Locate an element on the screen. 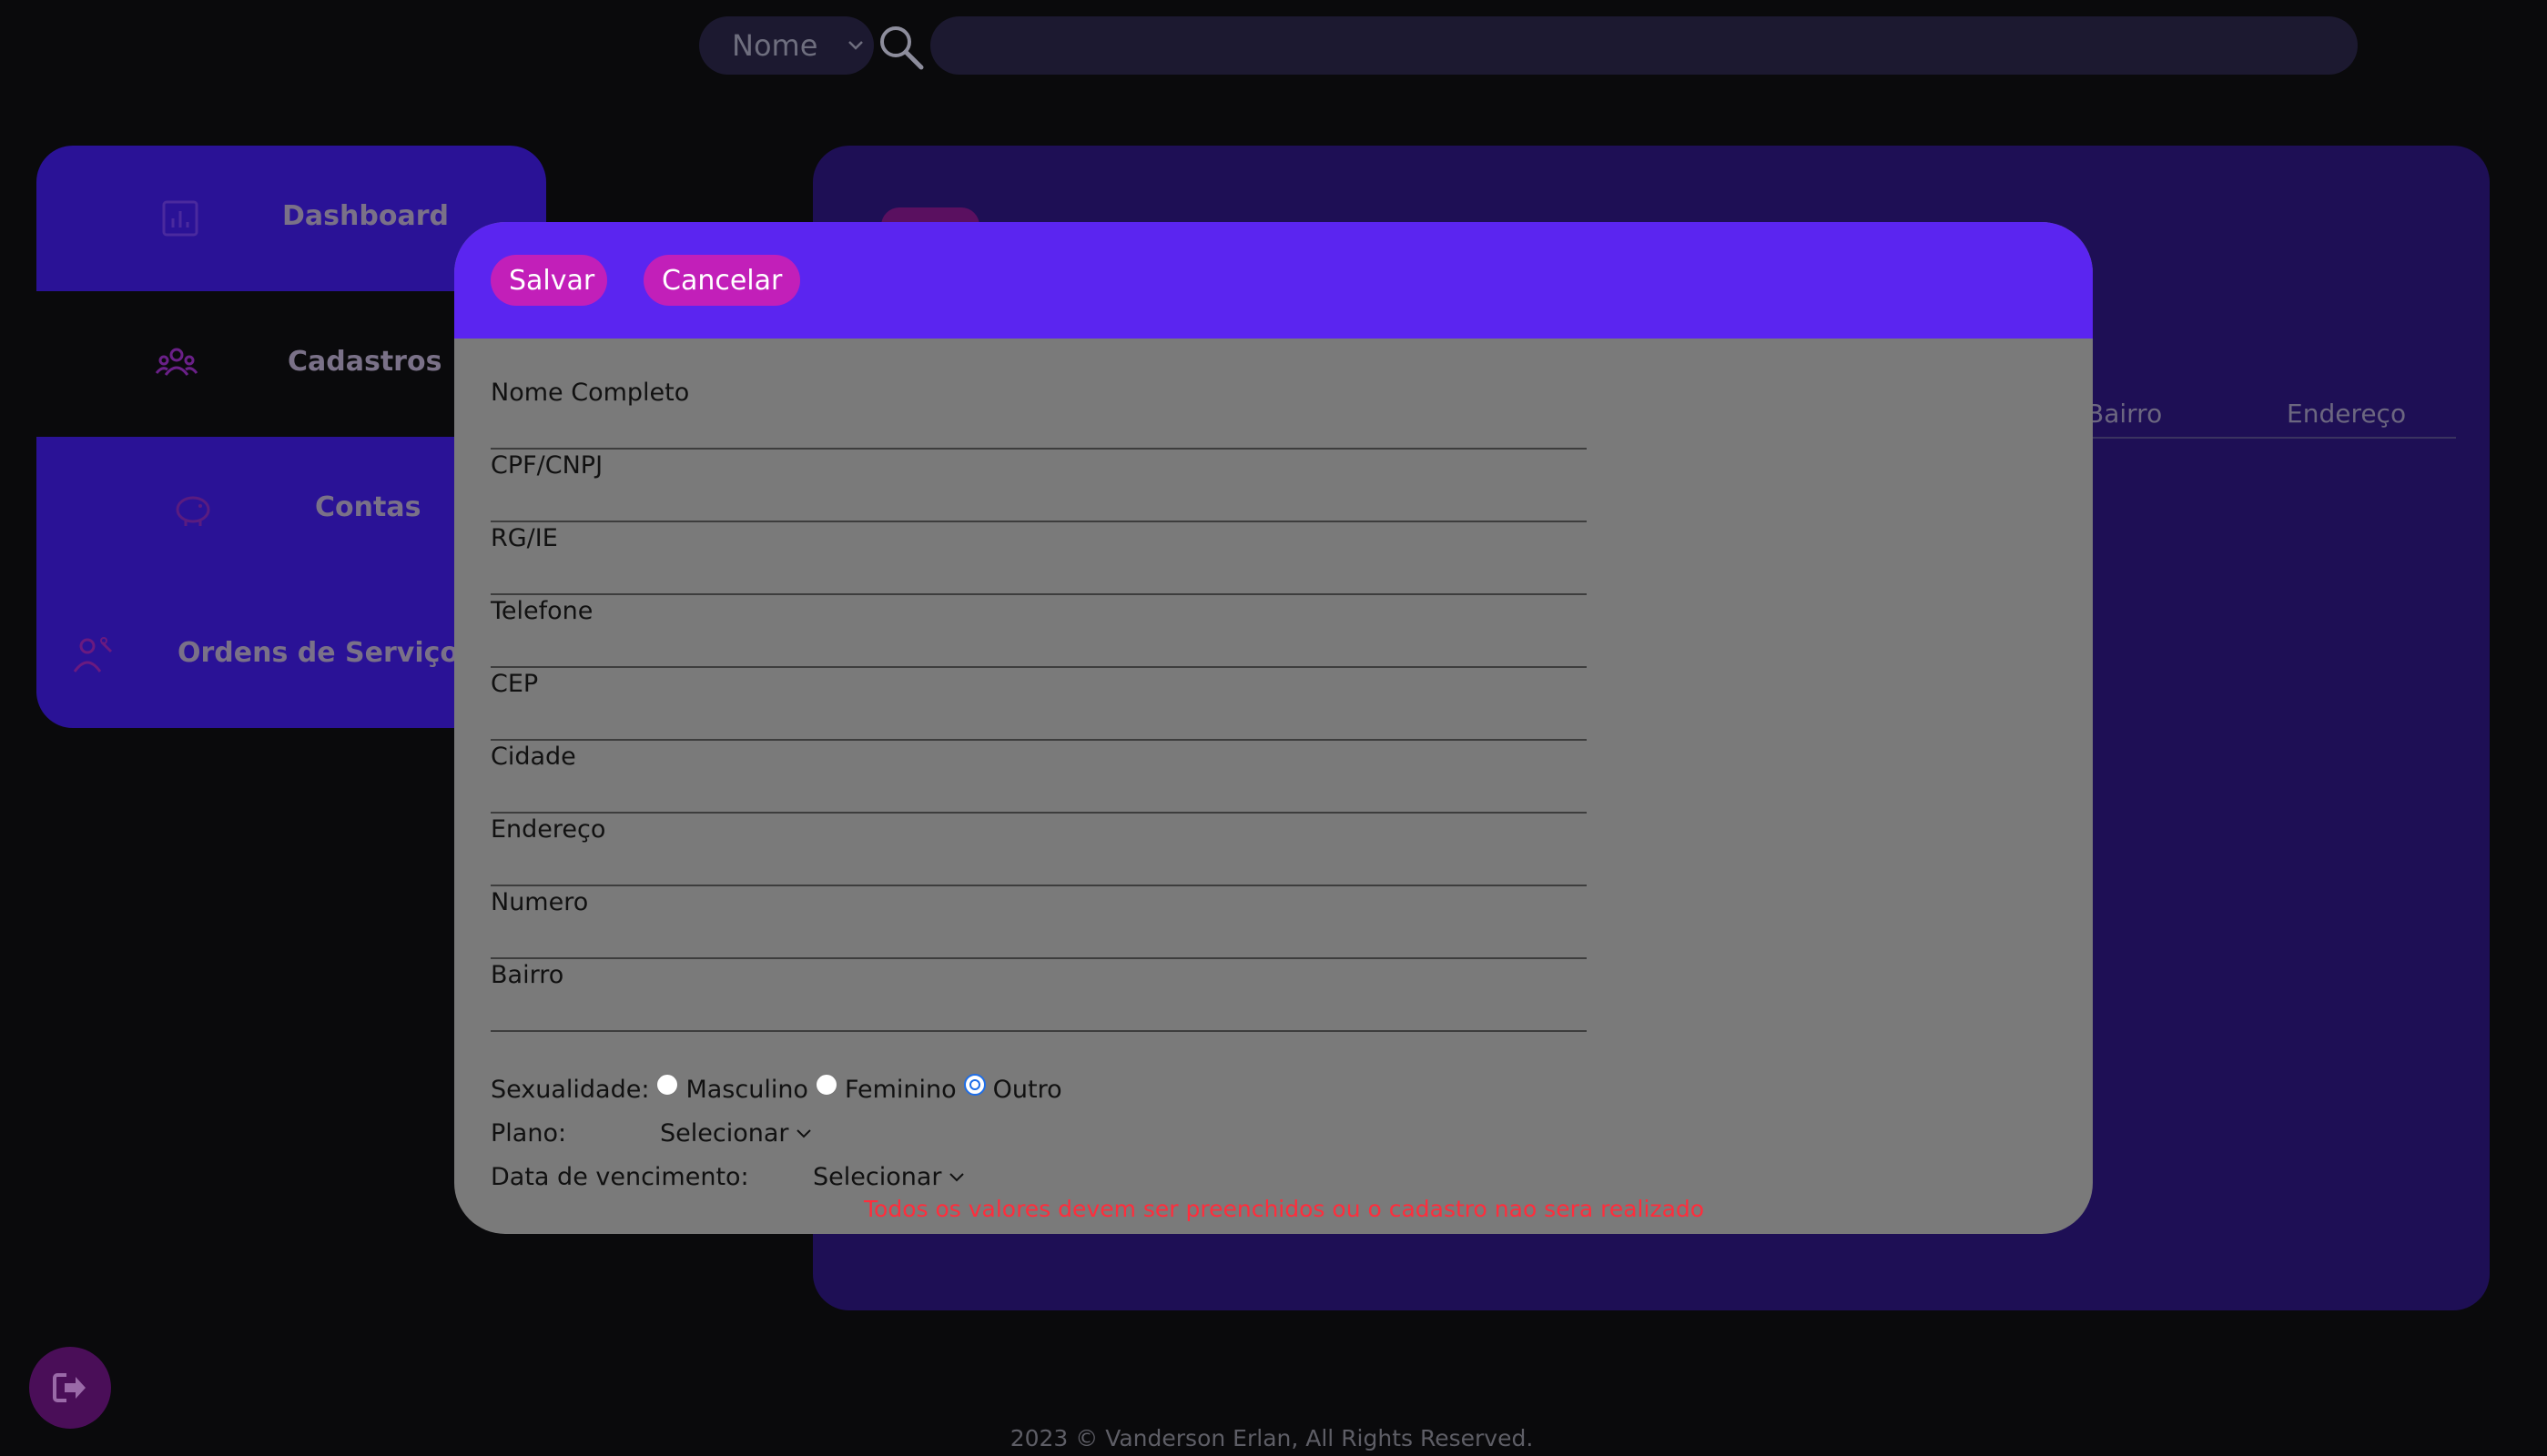  table-header-divider is located at coordinates (2271, 438).